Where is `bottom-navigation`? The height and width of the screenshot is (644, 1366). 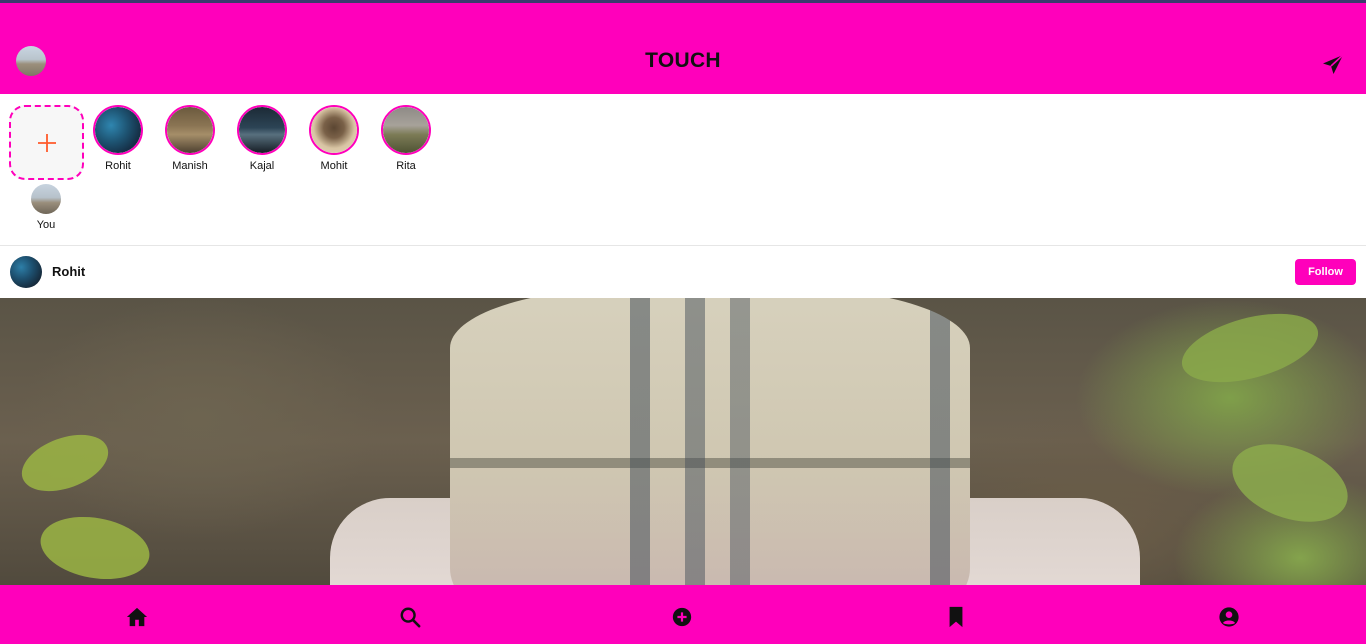 bottom-navigation is located at coordinates (683, 614).